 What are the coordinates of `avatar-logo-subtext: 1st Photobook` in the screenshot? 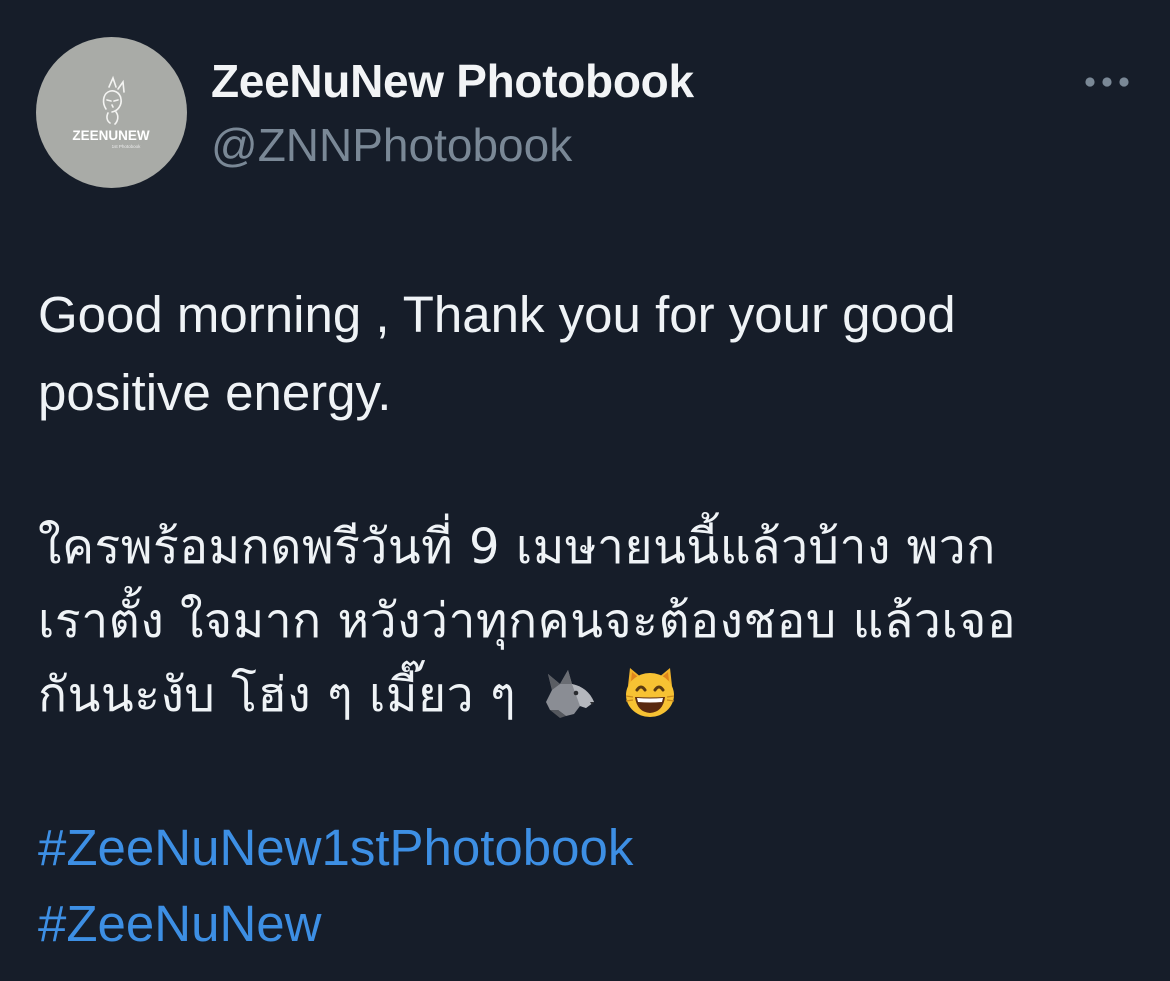 It's located at (127, 146).